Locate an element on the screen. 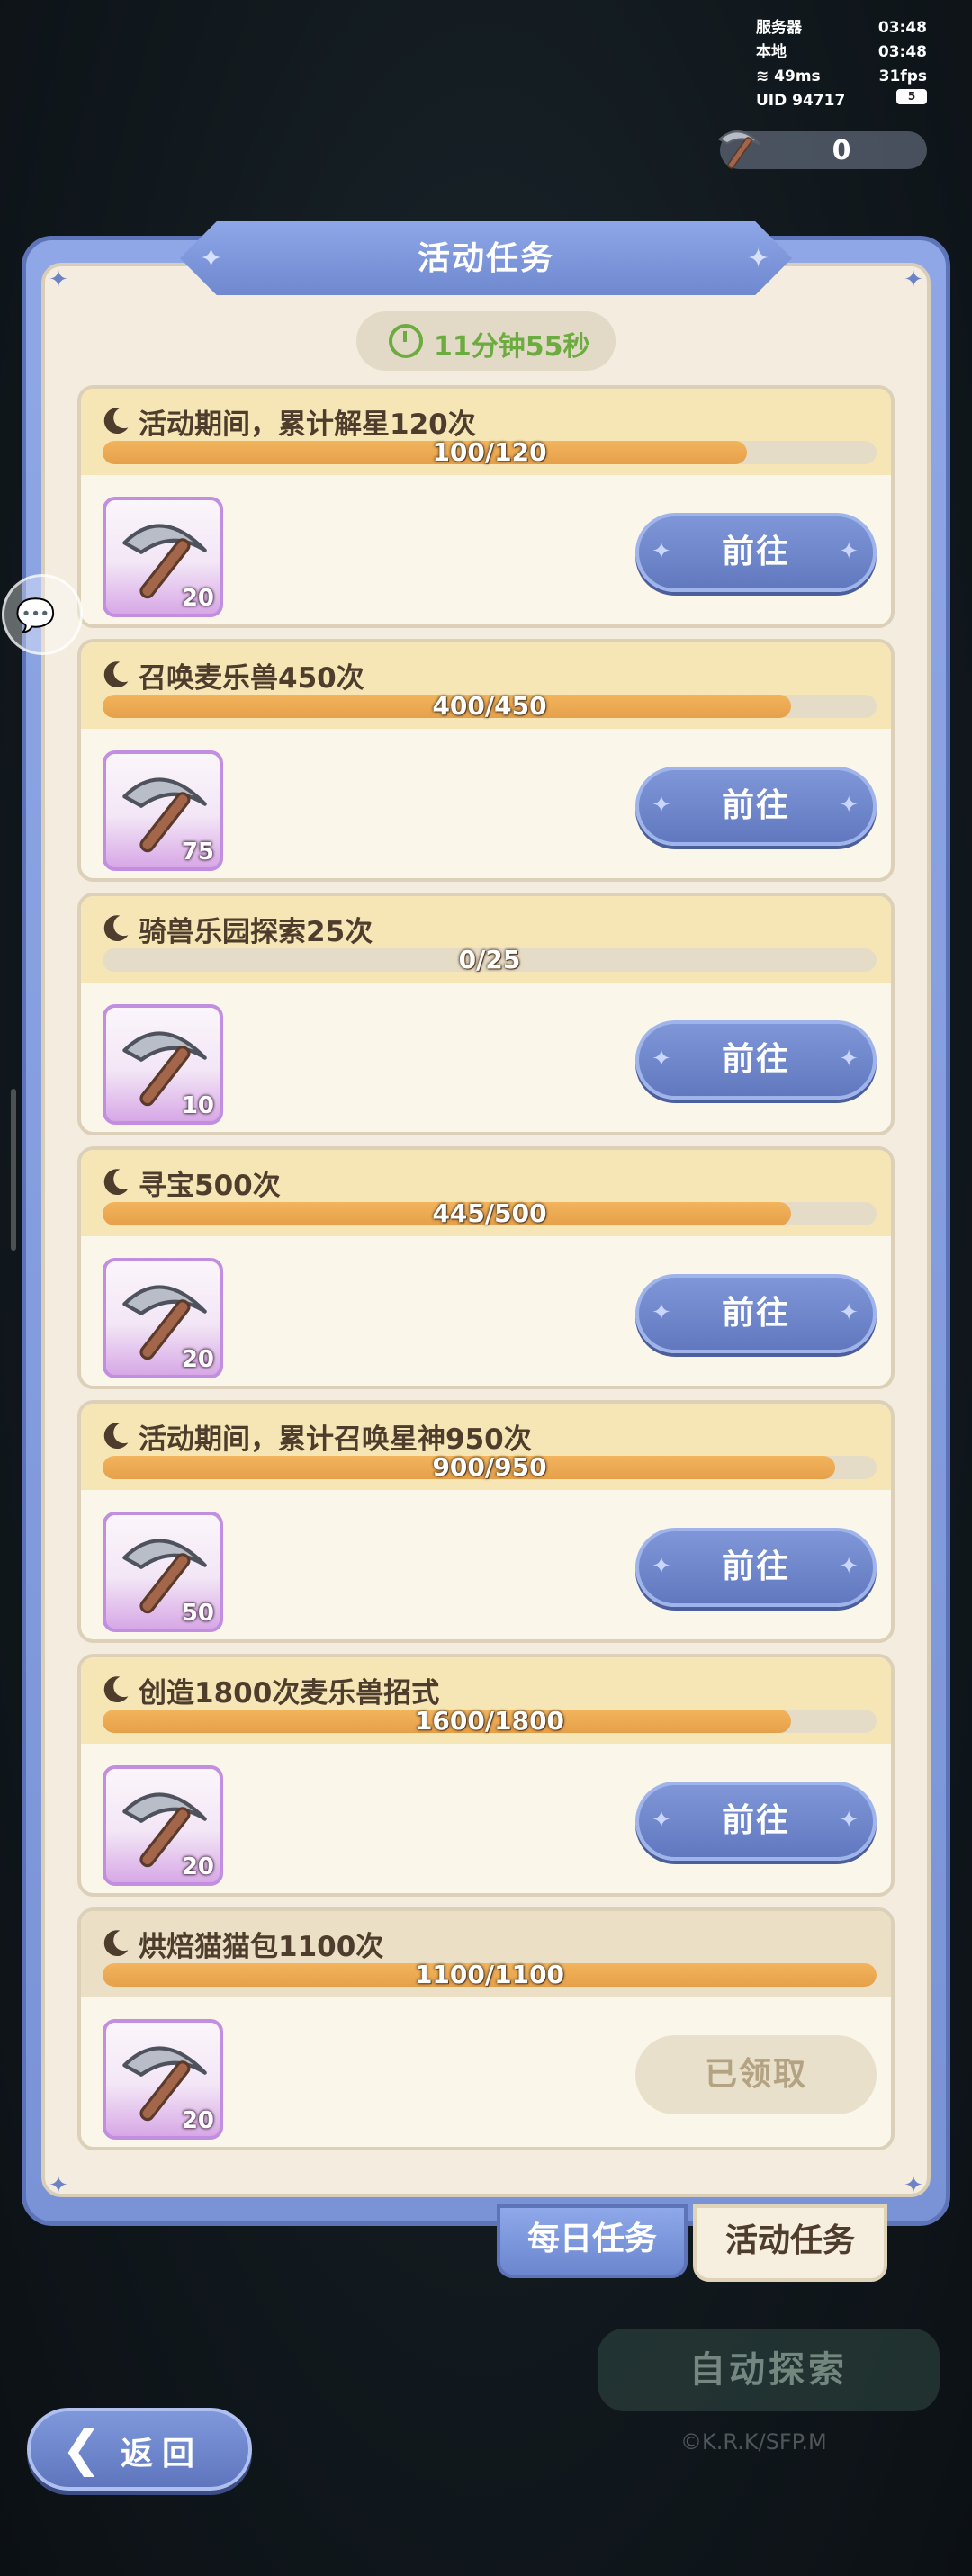  progress-text: 400/450 is located at coordinates (490, 706).